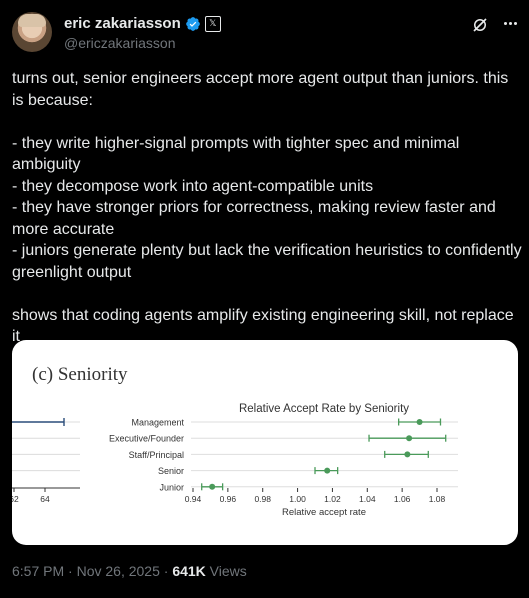 Image resolution: width=529 pixels, height=598 pixels. Describe the element at coordinates (146, 439) in the screenshot. I see `category-label: Executive/Founder` at that location.